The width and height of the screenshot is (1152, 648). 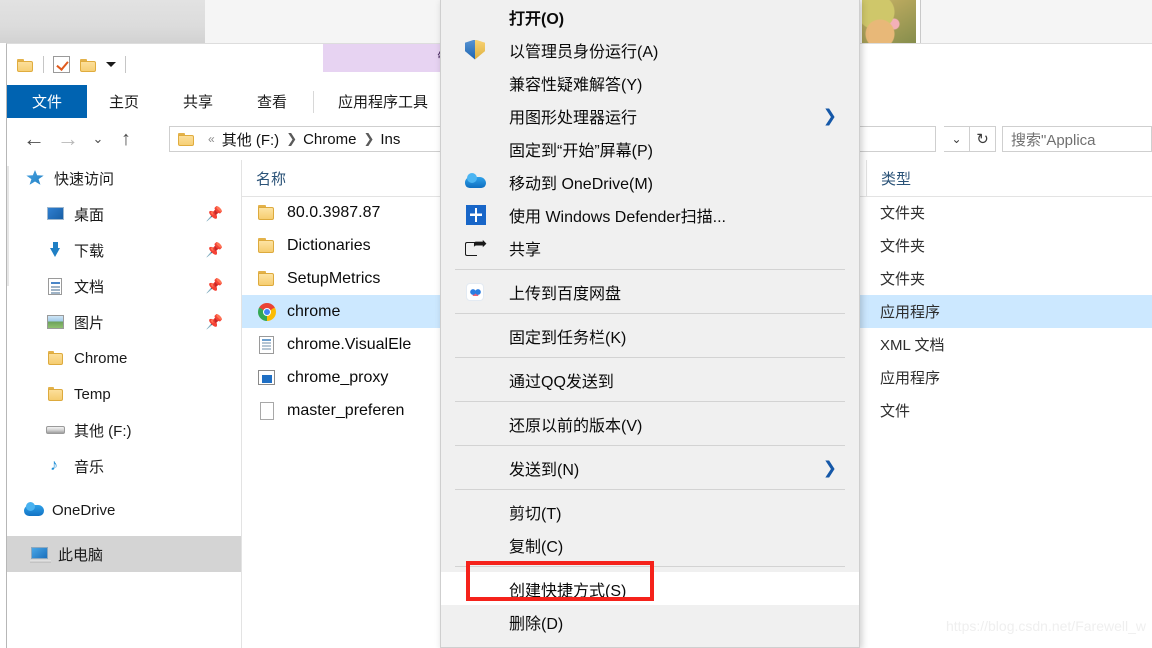 What do you see at coordinates (525, 250) in the screenshot?
I see `menu-item-label: 共享` at bounding box center [525, 250].